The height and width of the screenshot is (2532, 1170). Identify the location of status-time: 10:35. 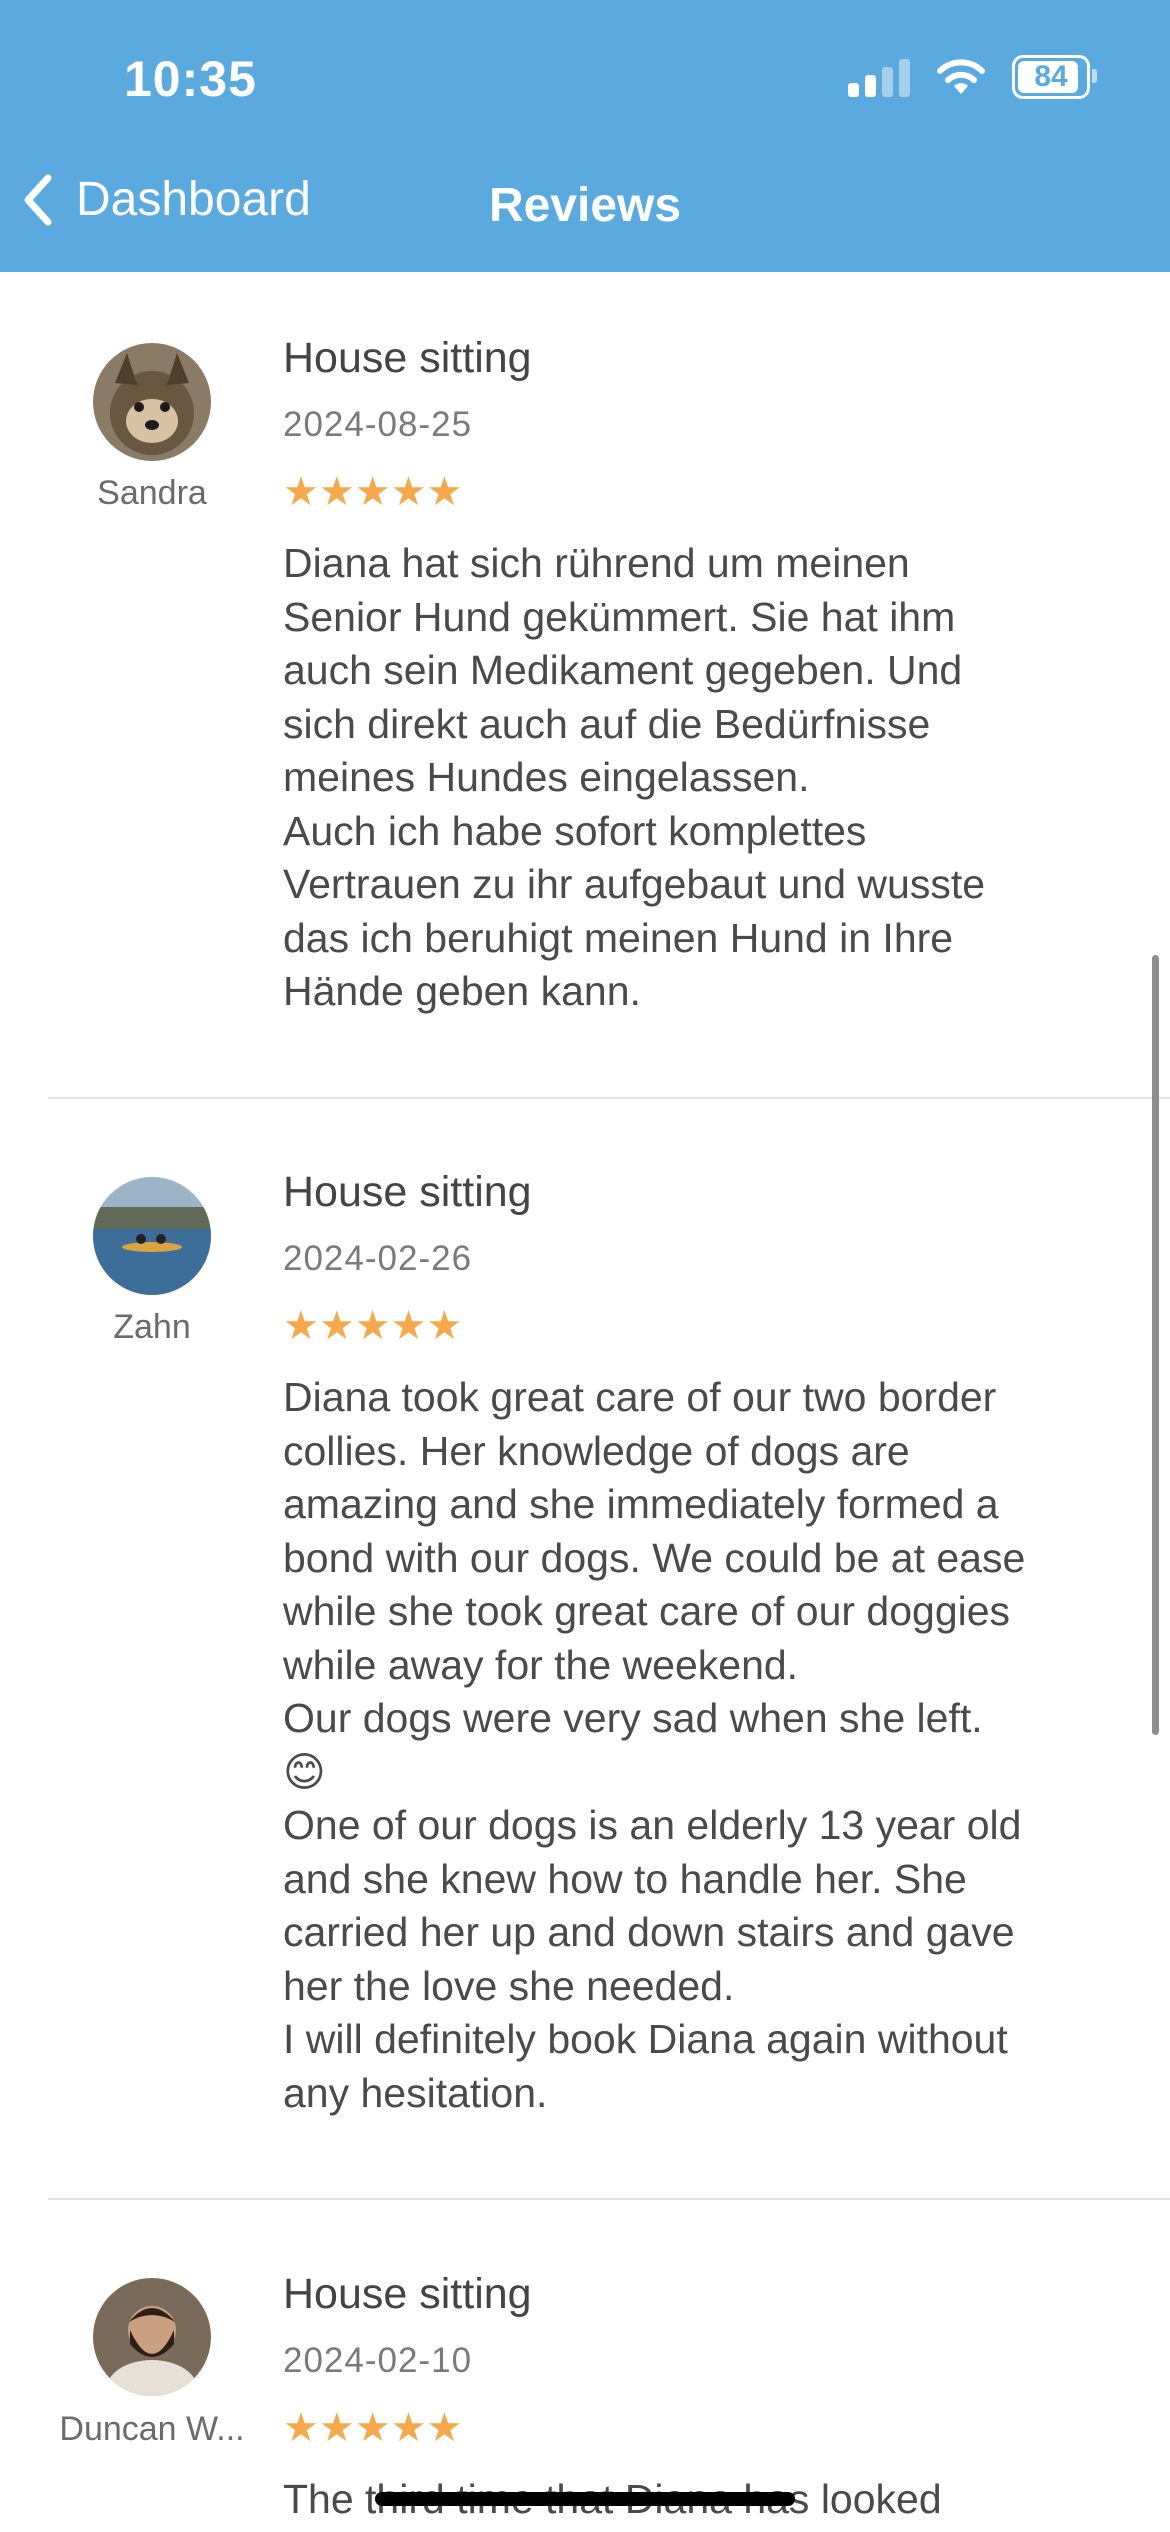
(190, 79).